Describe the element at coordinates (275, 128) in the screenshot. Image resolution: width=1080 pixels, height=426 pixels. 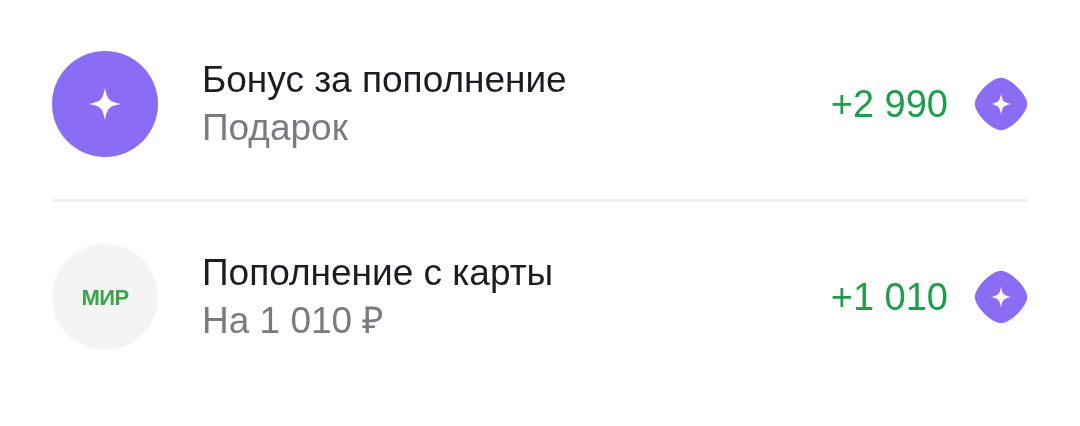
I see `transaction-subtitle: Подарок` at that location.